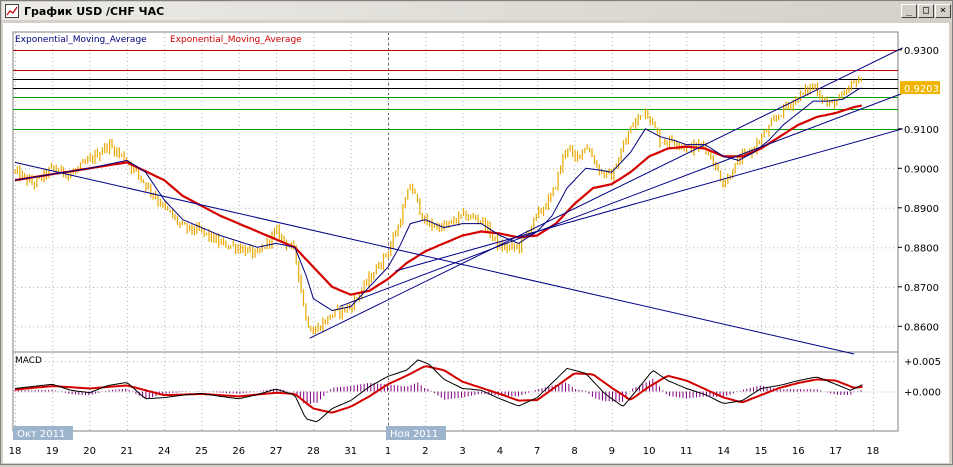 Image resolution: width=953 pixels, height=467 pixels. What do you see at coordinates (909, 11) in the screenshot?
I see `minimize-button: _` at bounding box center [909, 11].